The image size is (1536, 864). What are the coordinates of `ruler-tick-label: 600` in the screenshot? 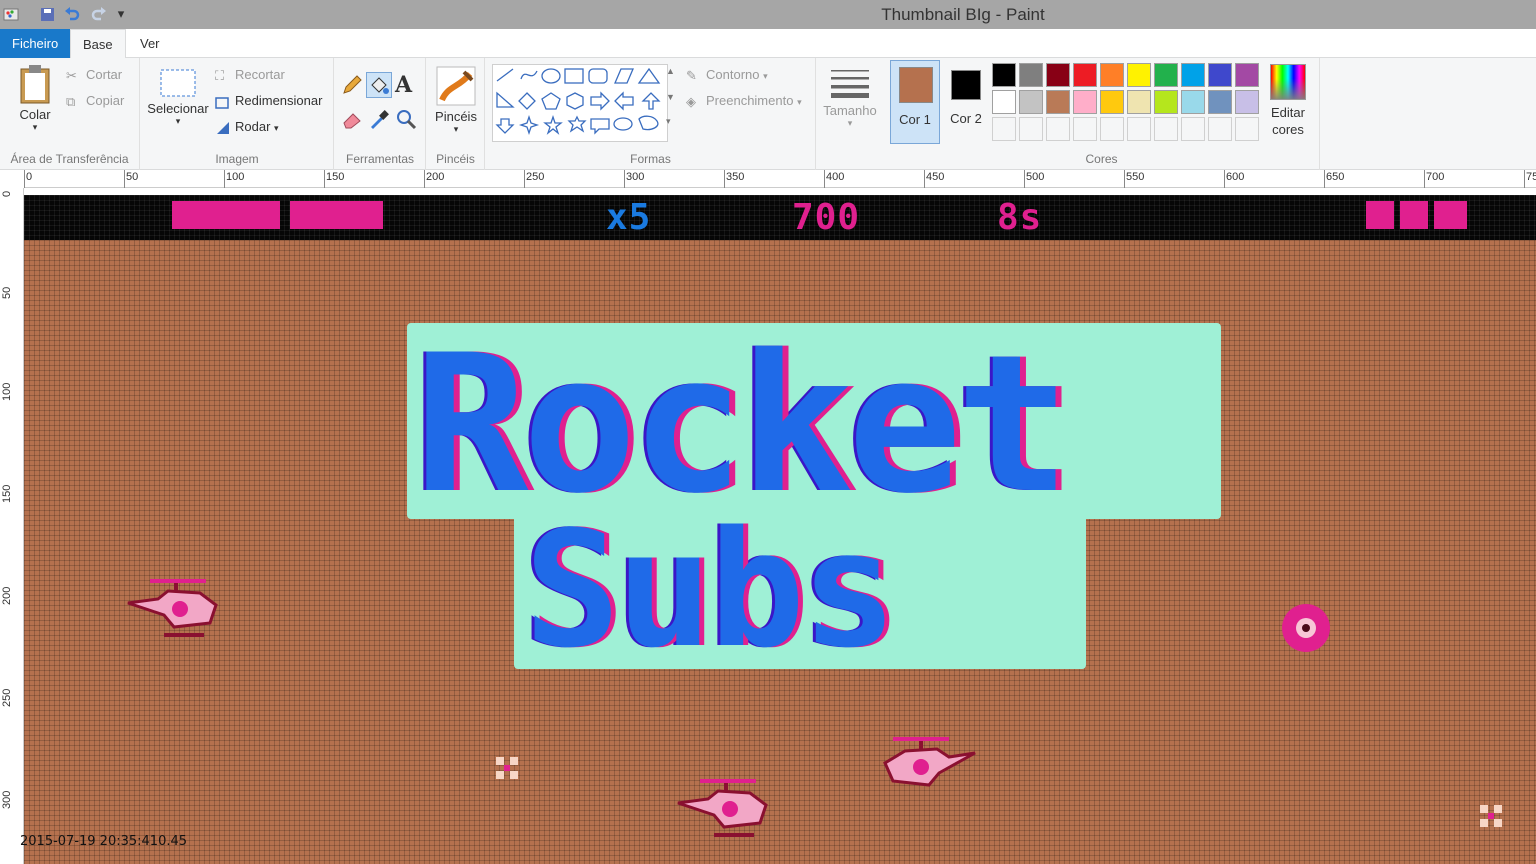 It's located at (1235, 177).